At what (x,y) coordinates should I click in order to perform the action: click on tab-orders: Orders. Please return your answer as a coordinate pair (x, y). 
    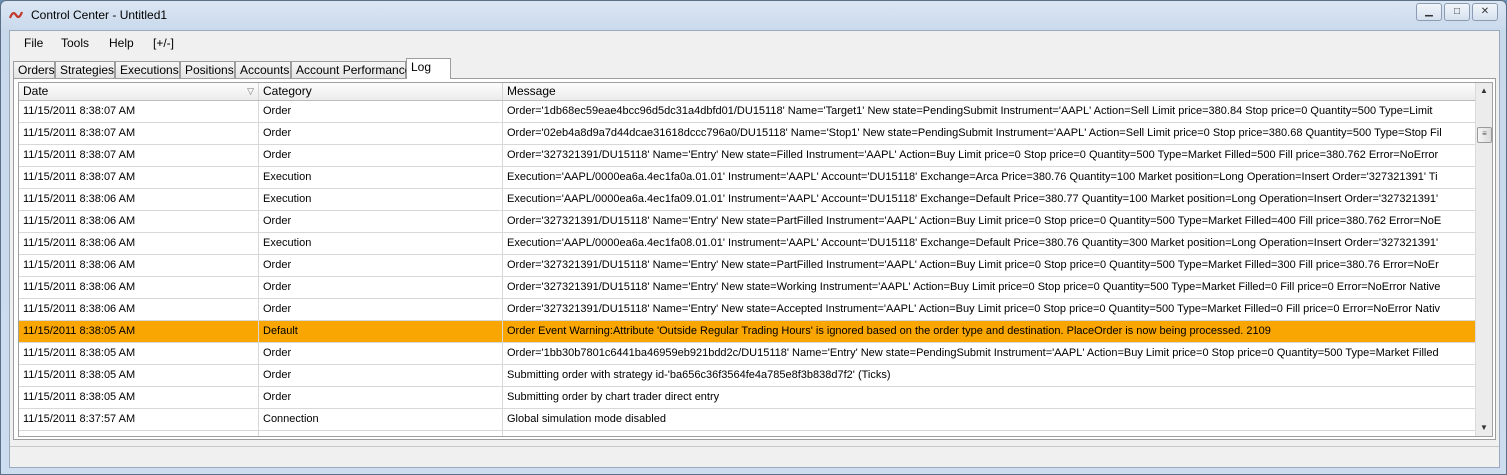
    Looking at the image, I should click on (34, 69).